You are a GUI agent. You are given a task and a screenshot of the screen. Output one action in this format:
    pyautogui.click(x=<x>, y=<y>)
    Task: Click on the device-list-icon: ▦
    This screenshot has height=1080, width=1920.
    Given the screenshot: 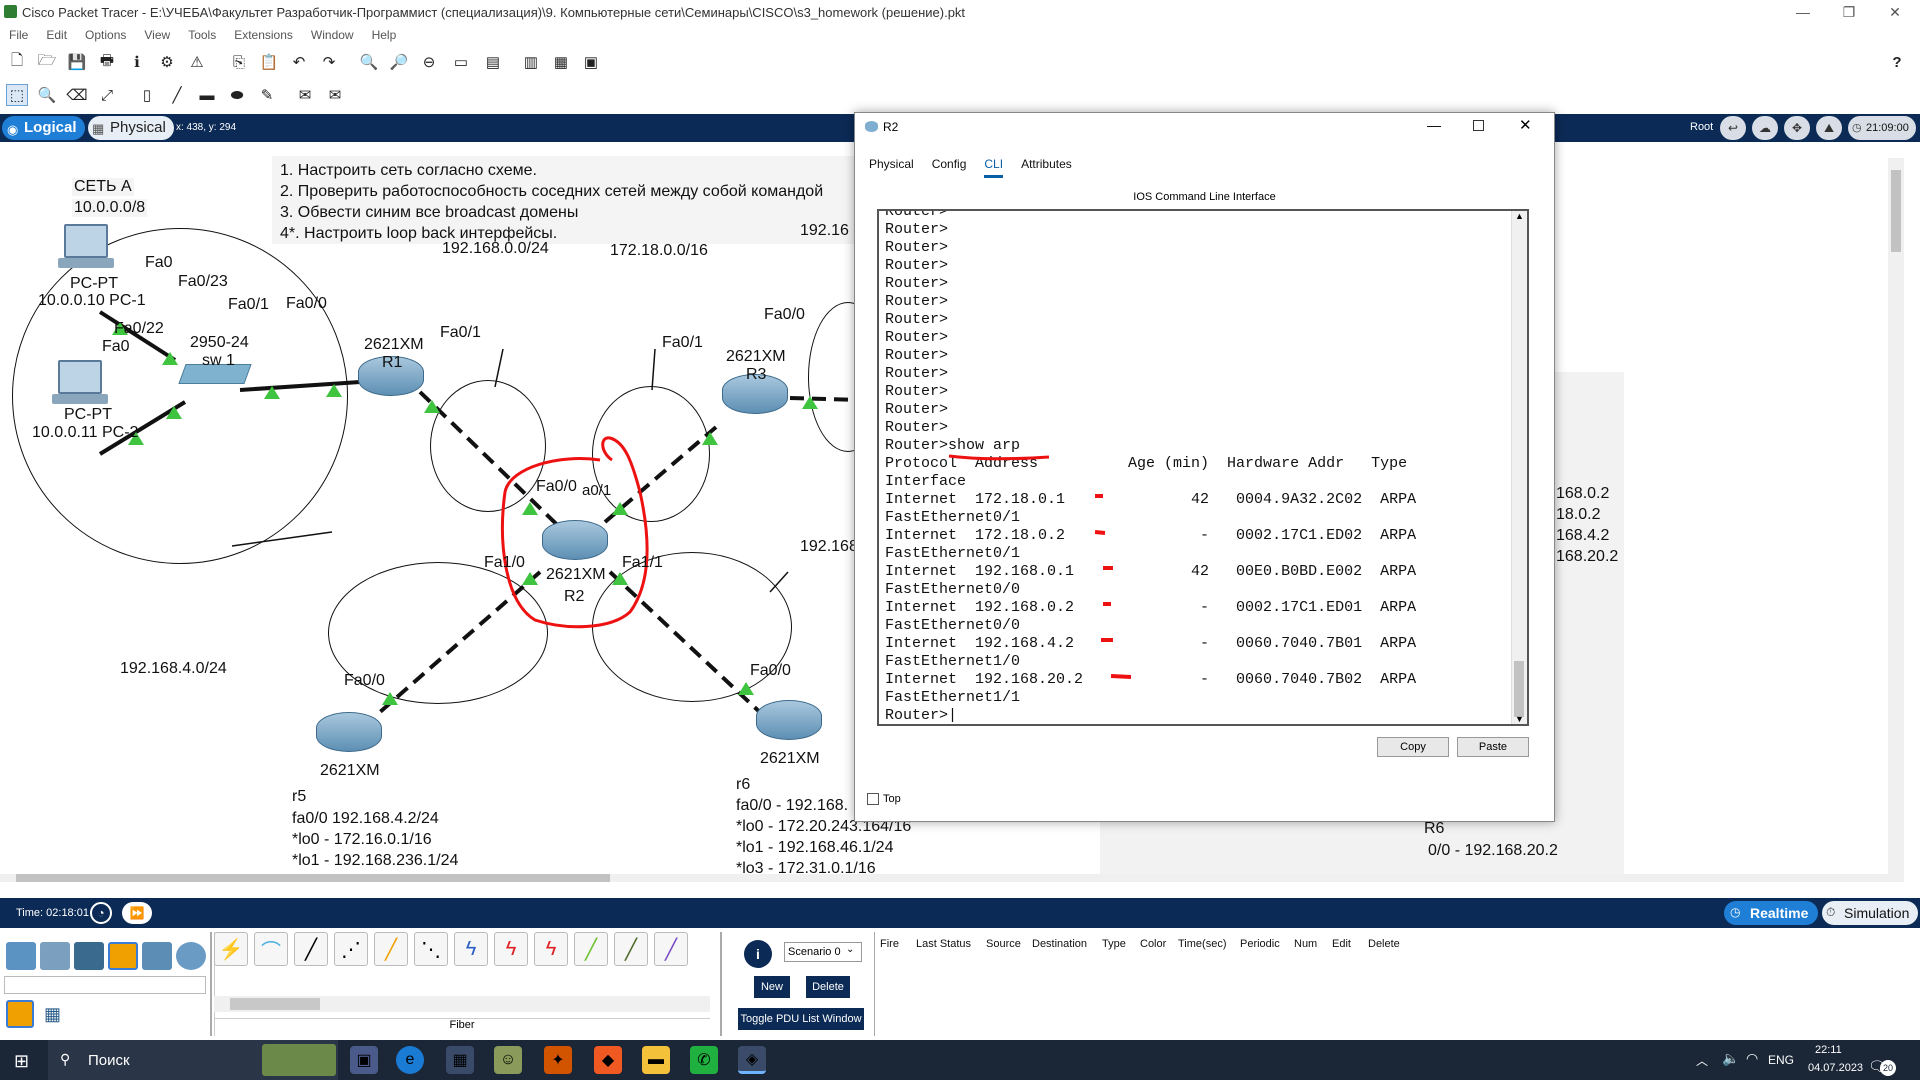 What is the action you would take?
    pyautogui.click(x=561, y=62)
    